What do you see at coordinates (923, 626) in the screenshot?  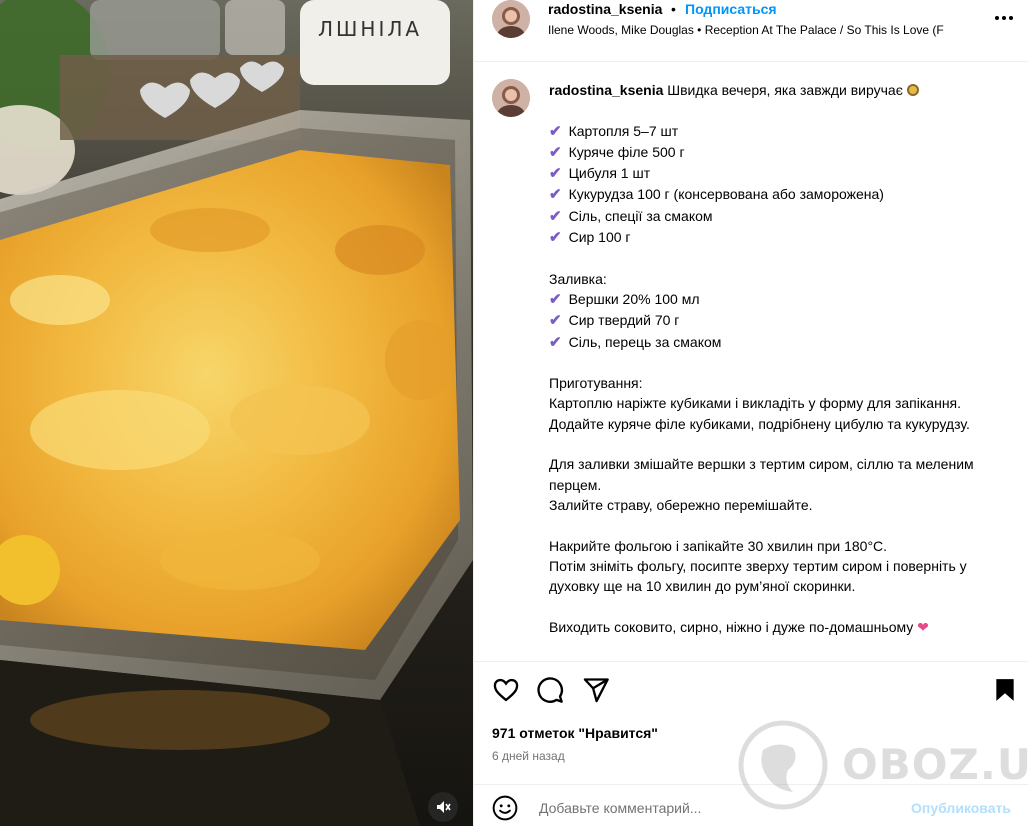 I see `heart-eyes-emoji-icon: ❤` at bounding box center [923, 626].